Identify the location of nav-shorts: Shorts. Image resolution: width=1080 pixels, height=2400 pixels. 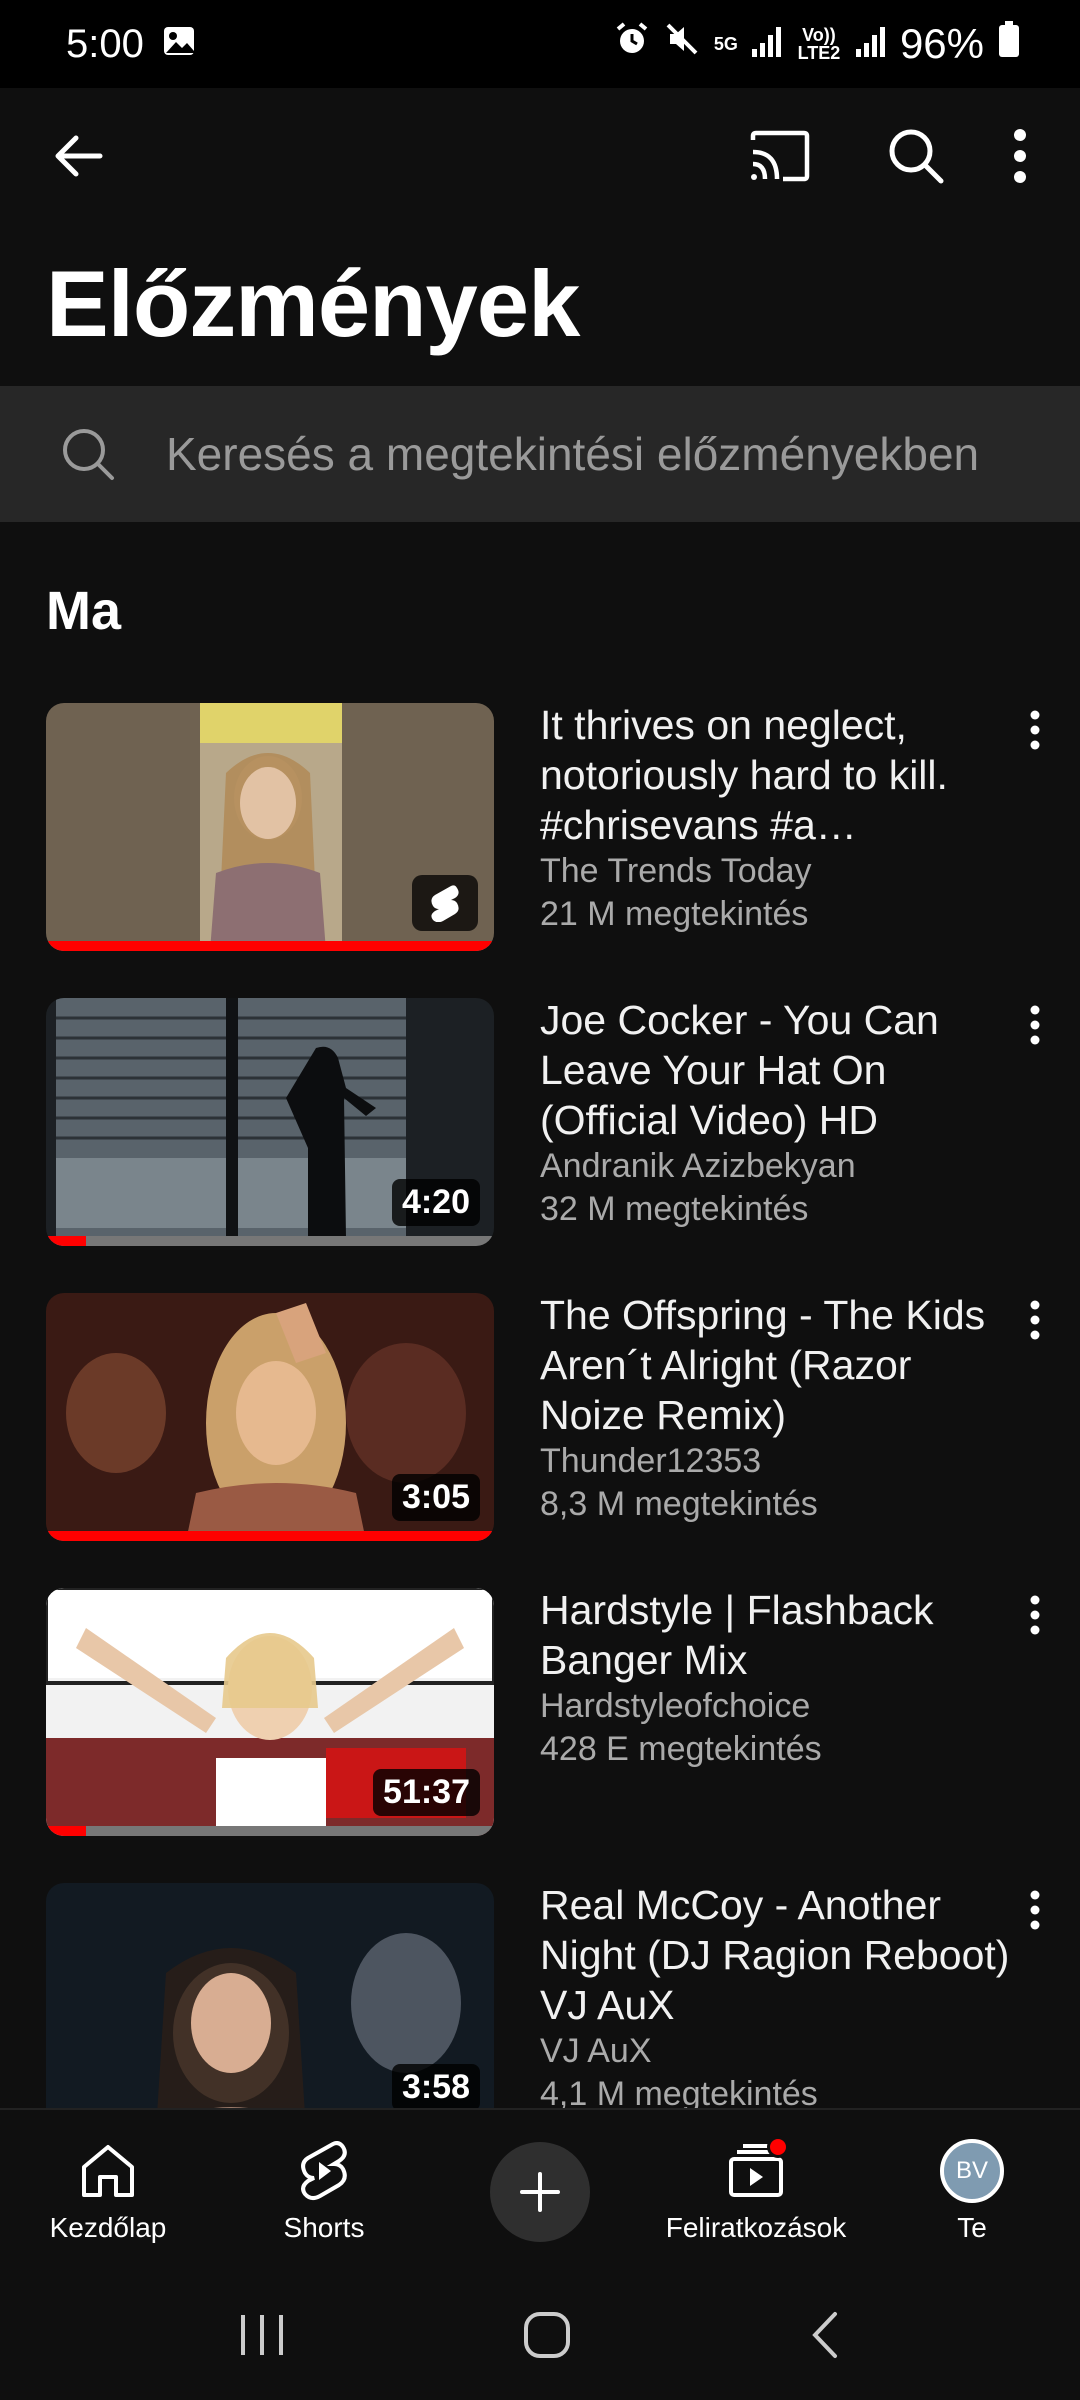
(324, 2192).